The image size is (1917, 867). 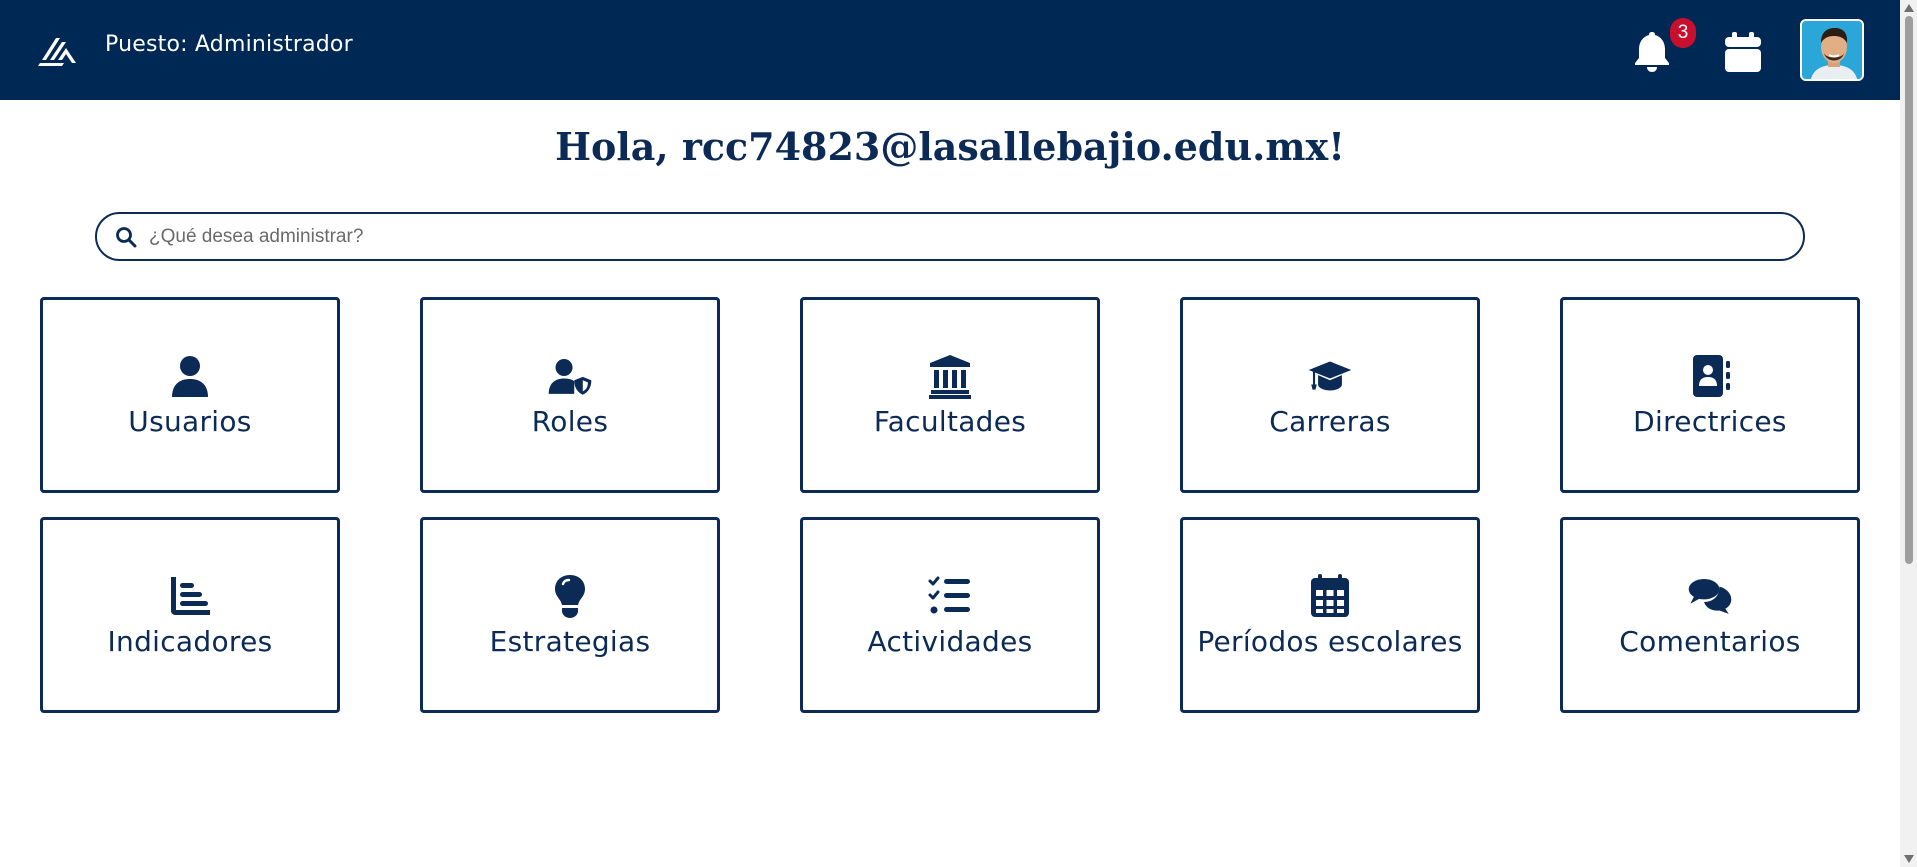 I want to click on card-label: Roles, so click(x=570, y=421).